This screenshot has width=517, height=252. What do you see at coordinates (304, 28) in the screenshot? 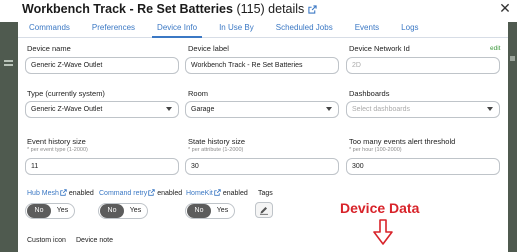
I see `tab-scheduled-jobs: Scheduled Jobs` at bounding box center [304, 28].